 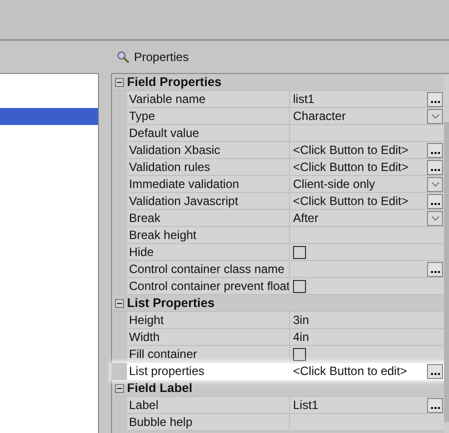 I want to click on property-value: 4in, so click(x=301, y=337).